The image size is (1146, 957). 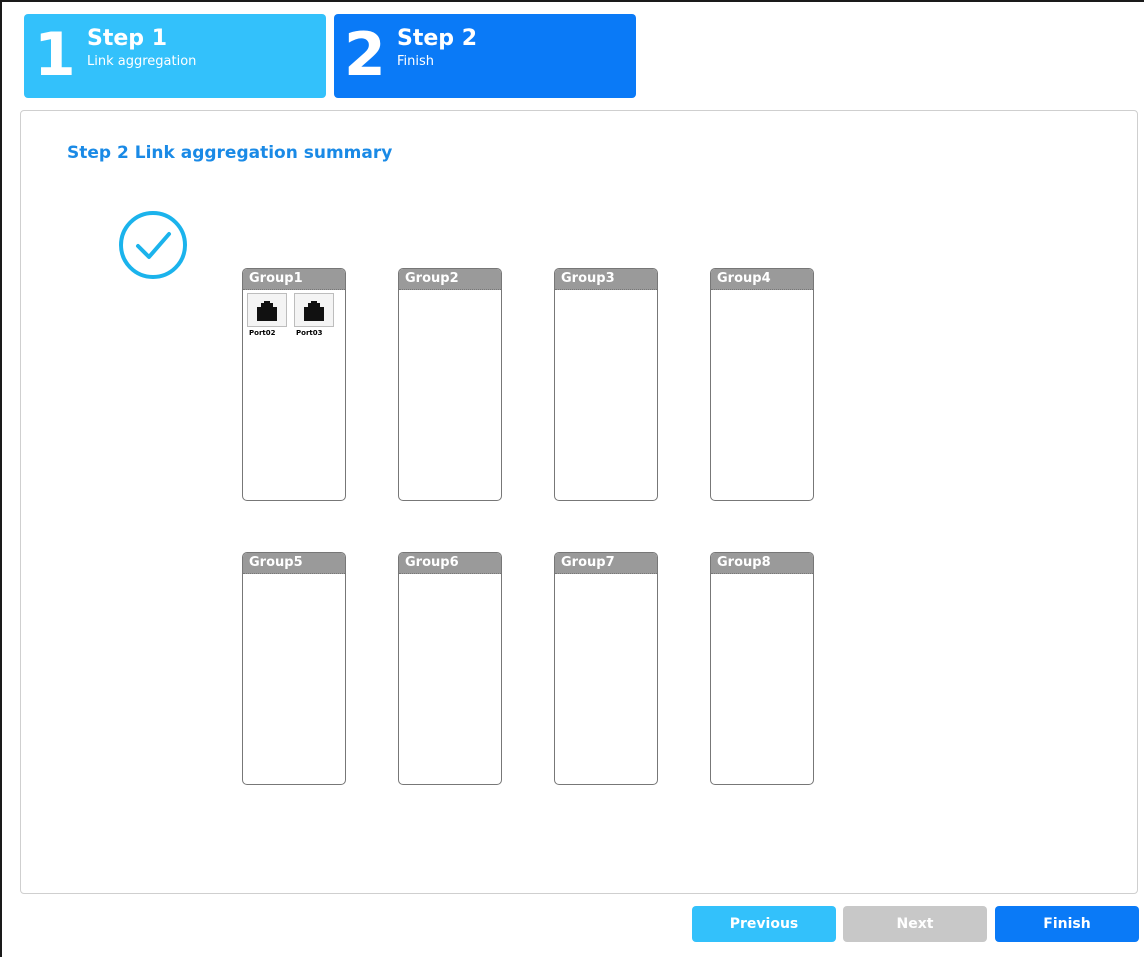 I want to click on lag-group-1: Group1 Port02 Port03, so click(x=294, y=384).